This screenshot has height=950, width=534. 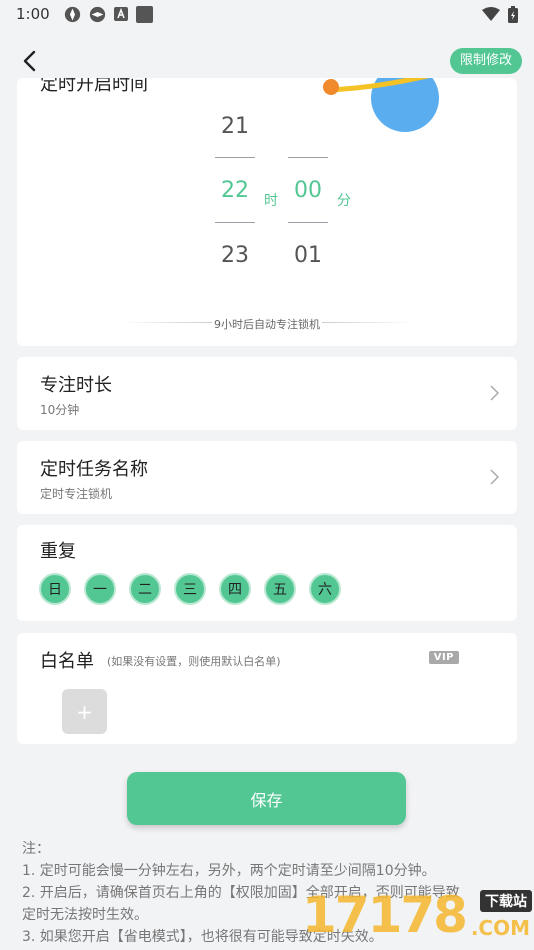 What do you see at coordinates (235, 589) in the screenshot?
I see `day-toggle-thu: 四` at bounding box center [235, 589].